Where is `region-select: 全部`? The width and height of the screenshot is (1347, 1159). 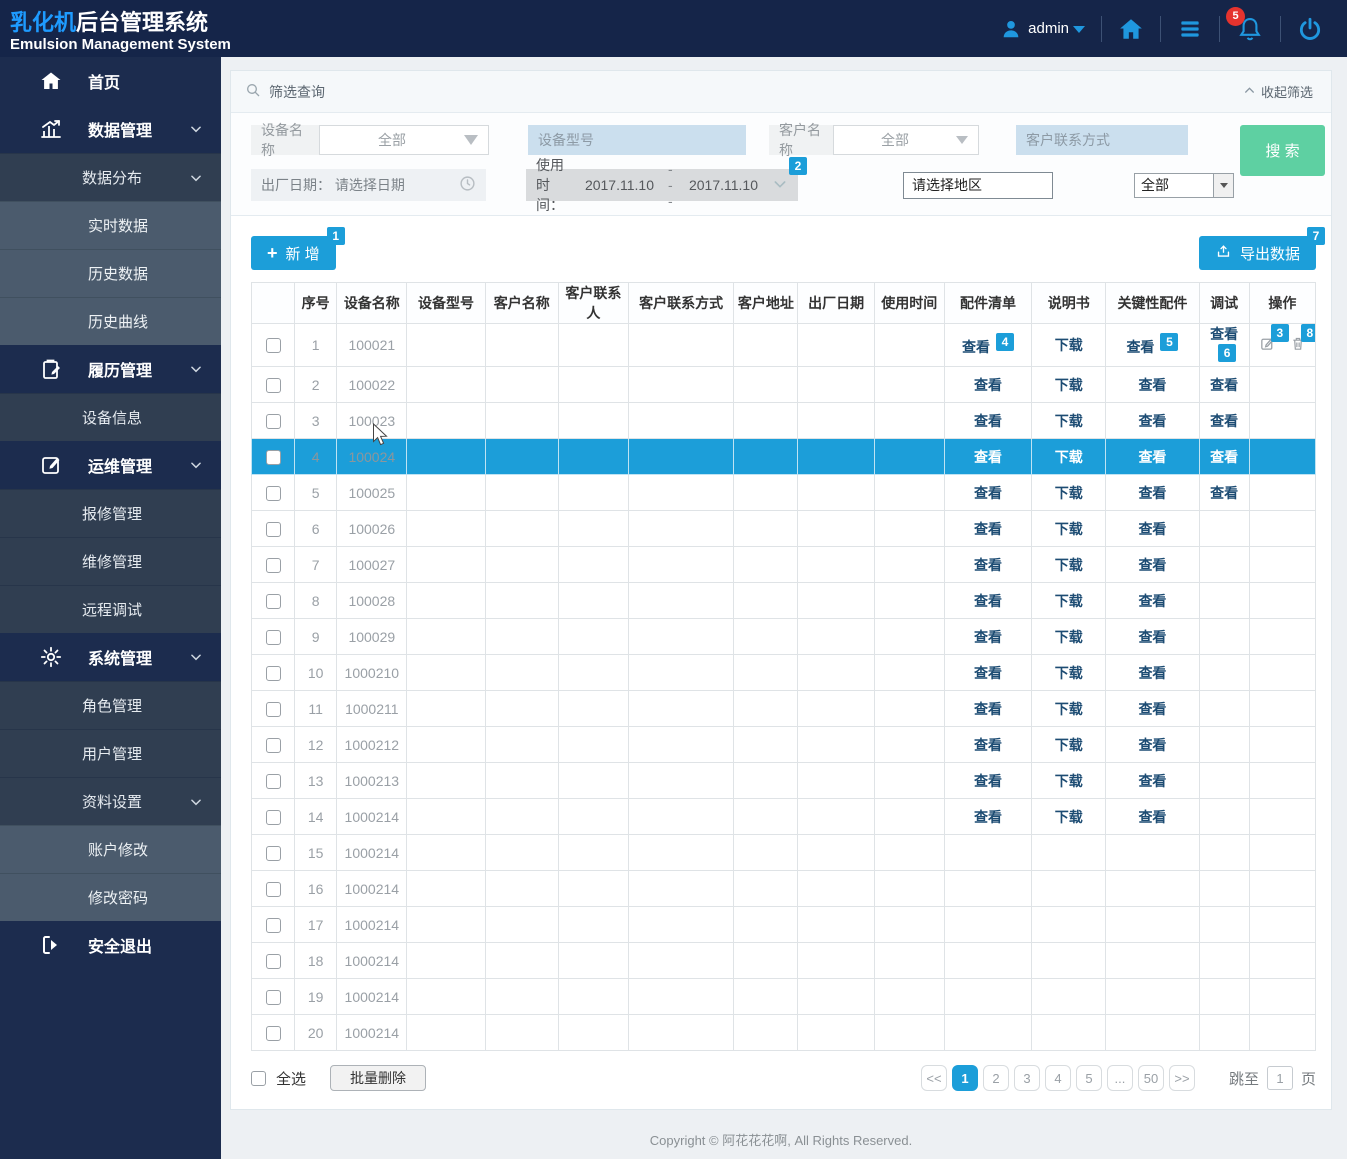 region-select: 全部 is located at coordinates (1184, 185).